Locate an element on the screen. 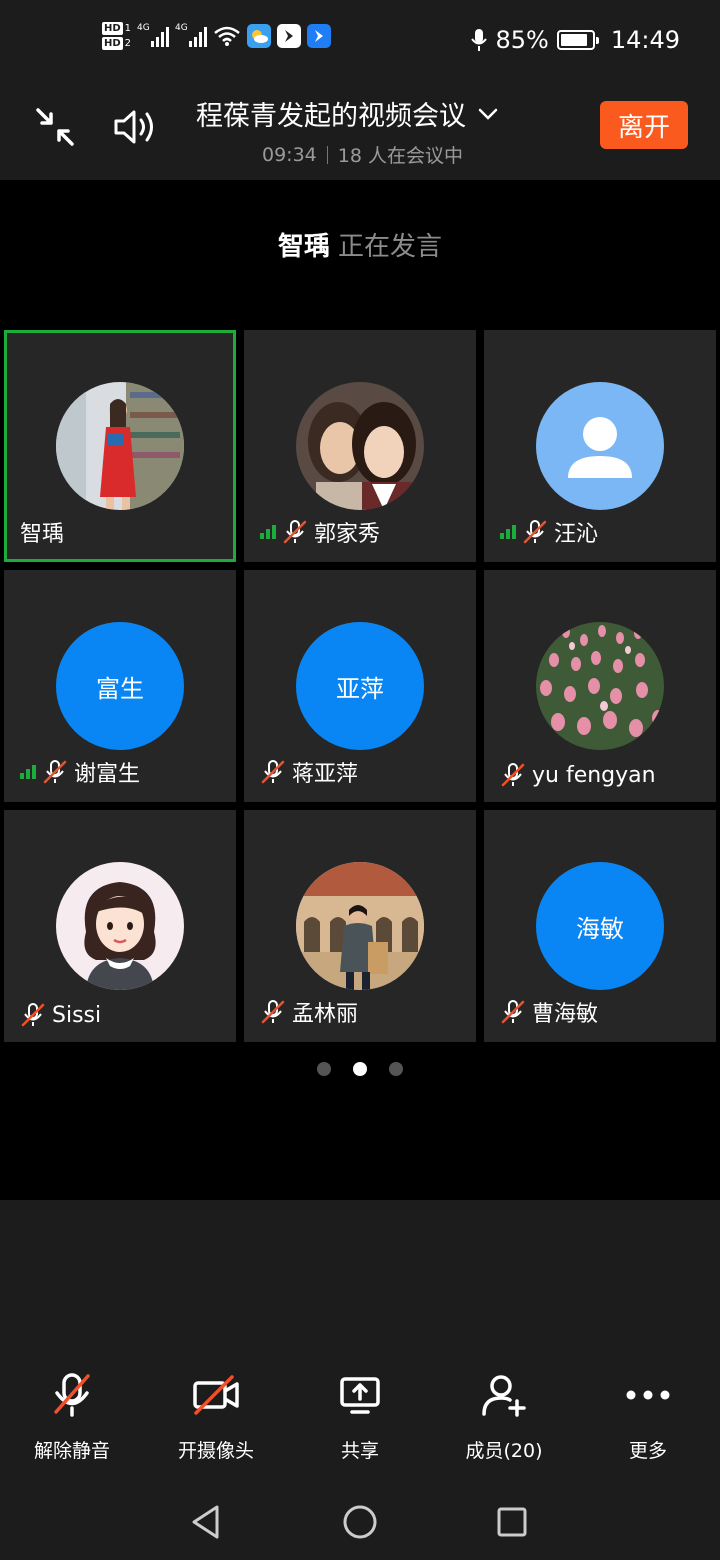 The image size is (720, 1560). hd-num-1: 1 is located at coordinates (128, 28).